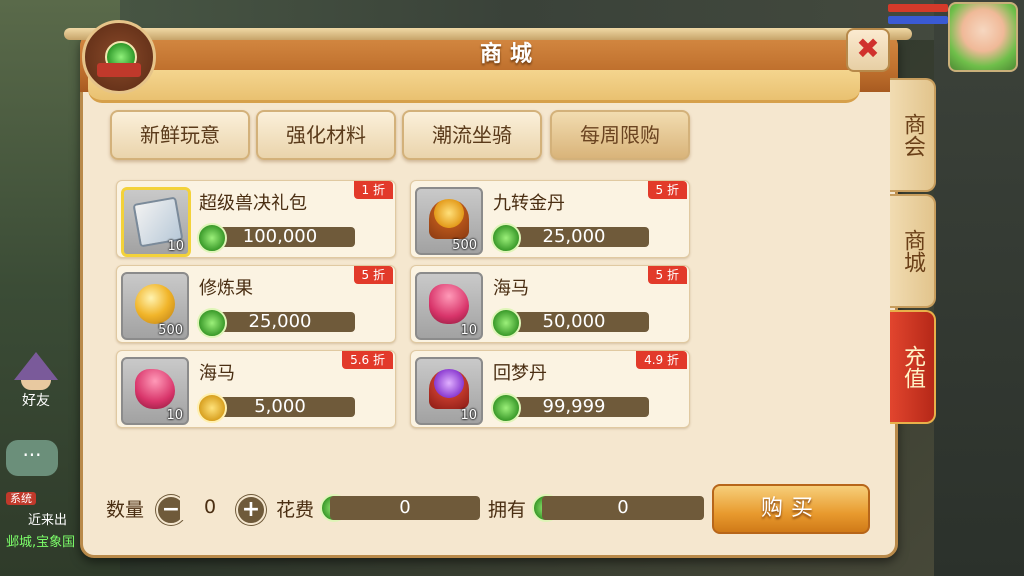 This screenshot has width=1024, height=576. Describe the element at coordinates (472, 135) in the screenshot. I see `tab-trendy-mounts: 潮流坐骑` at that location.